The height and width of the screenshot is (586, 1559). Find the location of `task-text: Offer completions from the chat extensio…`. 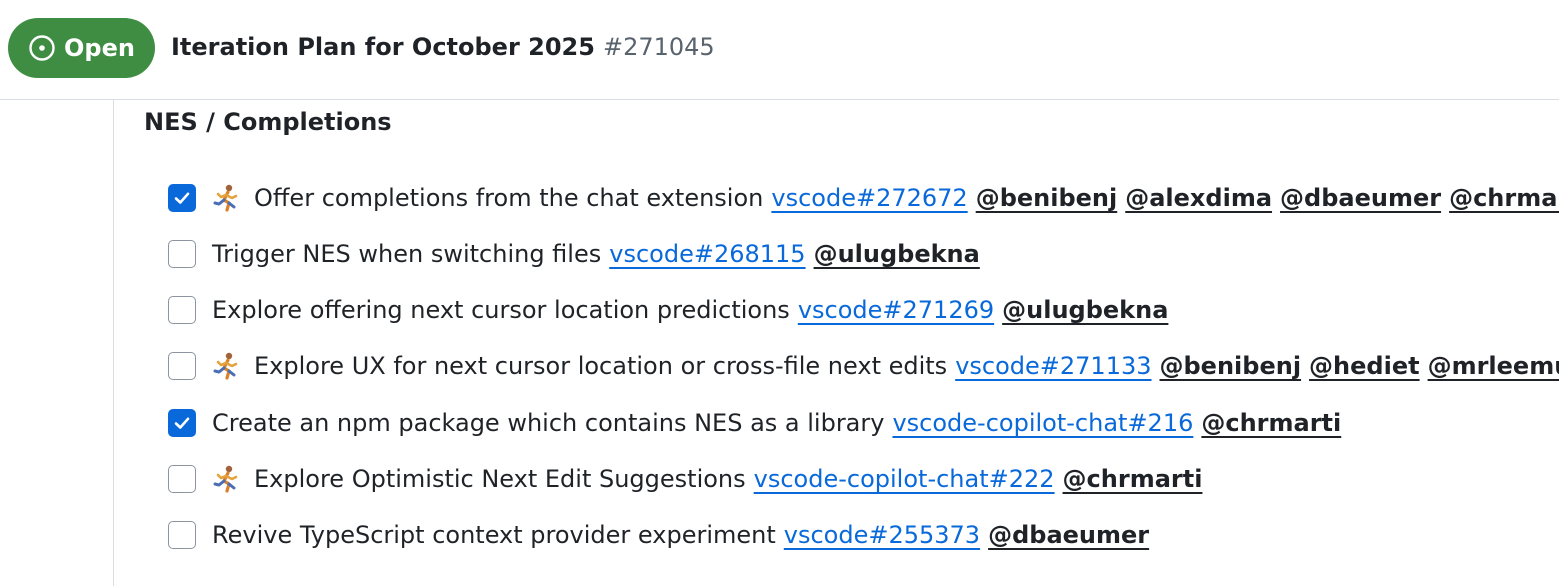

task-text: Offer completions from the chat extensio… is located at coordinates (509, 198).